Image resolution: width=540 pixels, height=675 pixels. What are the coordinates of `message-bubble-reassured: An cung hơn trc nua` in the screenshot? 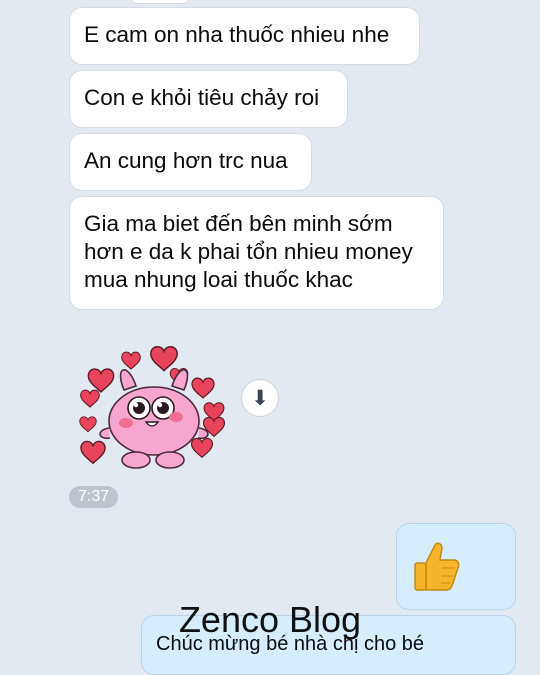 It's located at (190, 162).